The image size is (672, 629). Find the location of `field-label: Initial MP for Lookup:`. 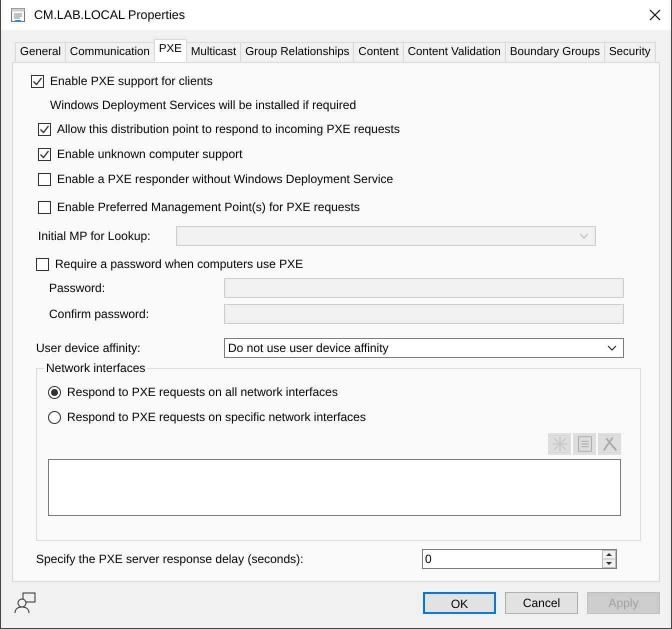

field-label: Initial MP for Lookup: is located at coordinates (95, 236).